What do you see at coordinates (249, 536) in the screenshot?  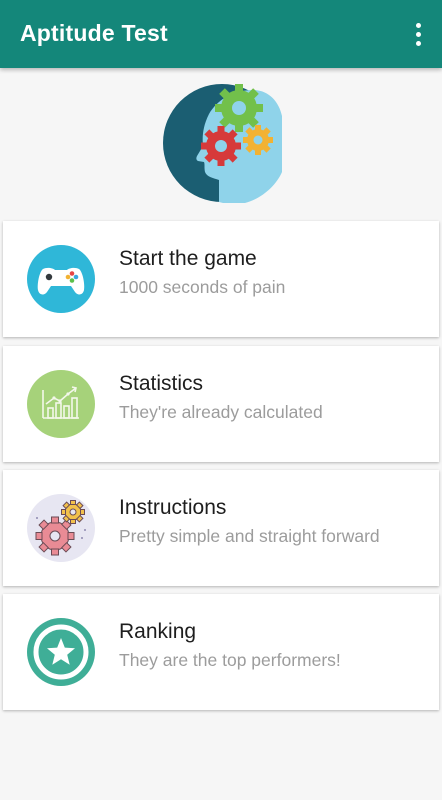 I see `menu-item-subtitle: Pretty simple and straight forward` at bounding box center [249, 536].